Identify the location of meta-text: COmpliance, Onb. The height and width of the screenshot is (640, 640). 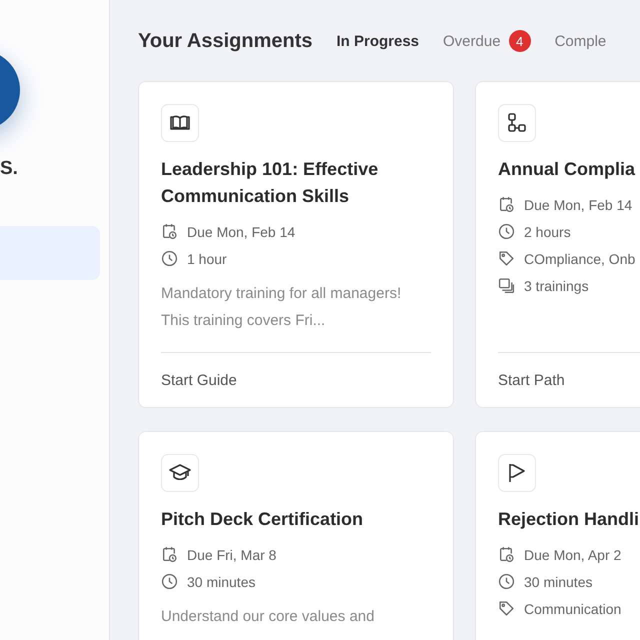
(580, 258).